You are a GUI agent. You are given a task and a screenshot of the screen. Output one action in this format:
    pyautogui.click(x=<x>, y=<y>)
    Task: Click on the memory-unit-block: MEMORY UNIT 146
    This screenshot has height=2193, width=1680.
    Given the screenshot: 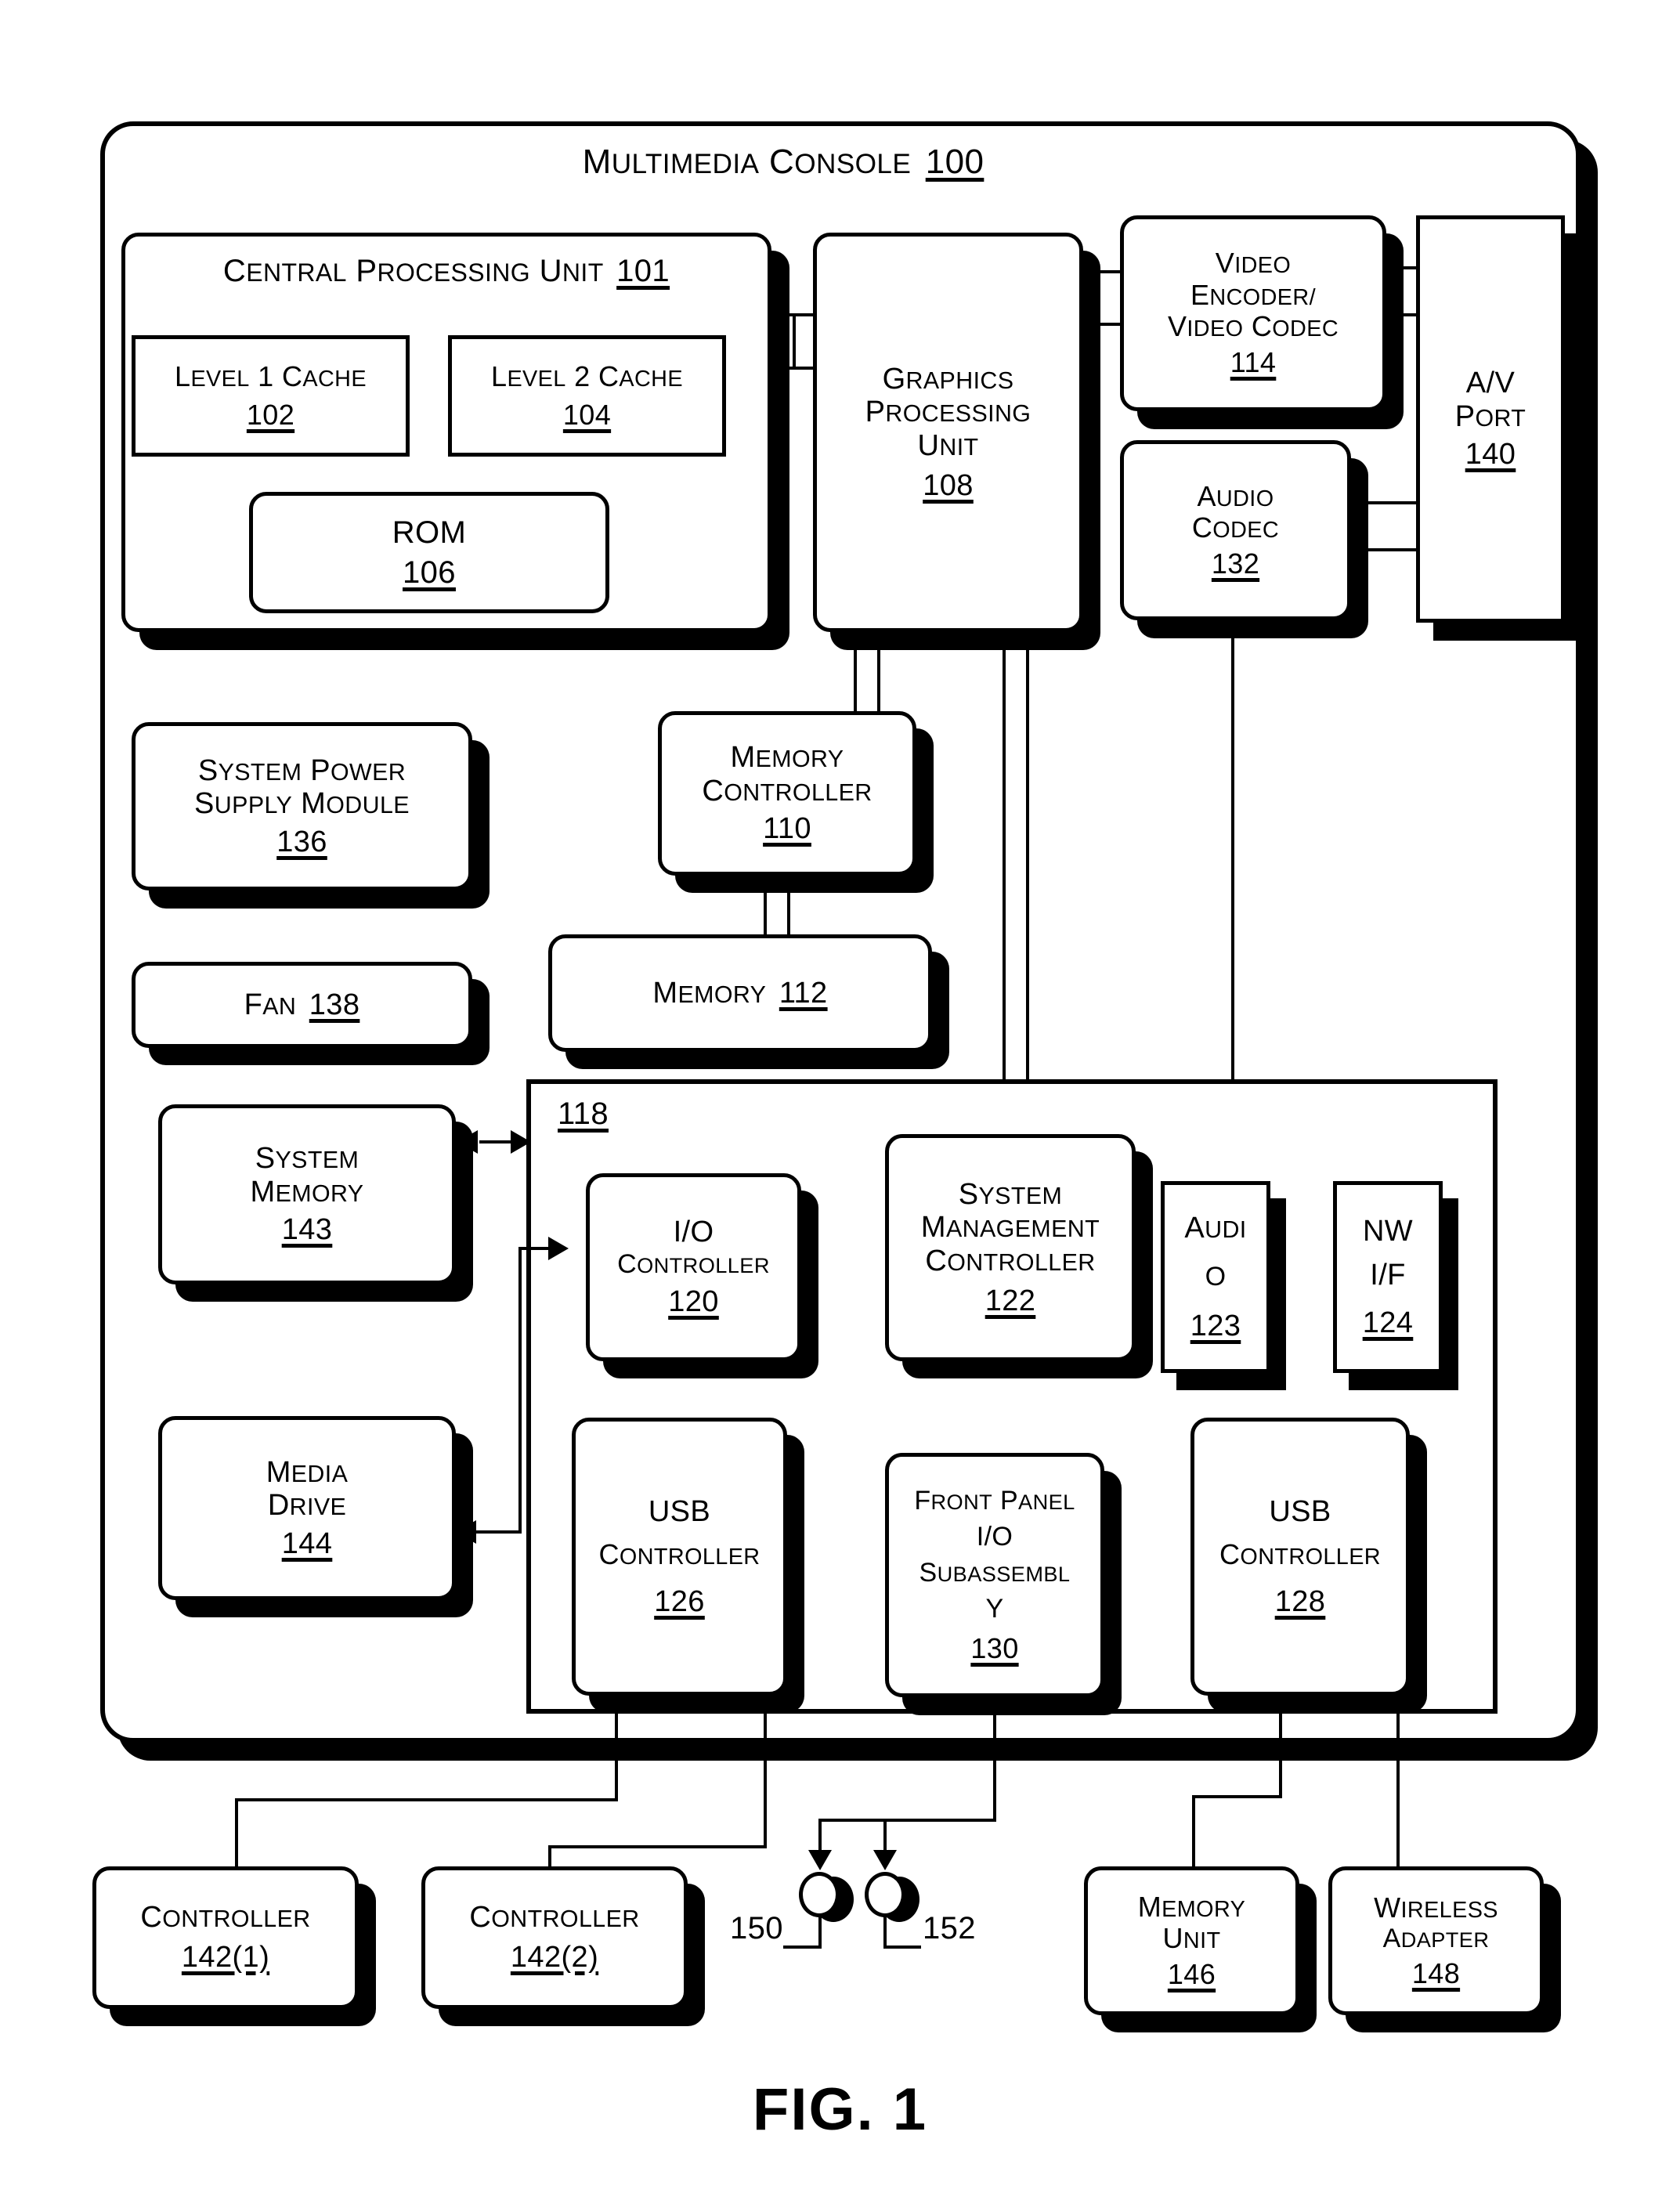 What is the action you would take?
    pyautogui.click(x=1191, y=1940)
    